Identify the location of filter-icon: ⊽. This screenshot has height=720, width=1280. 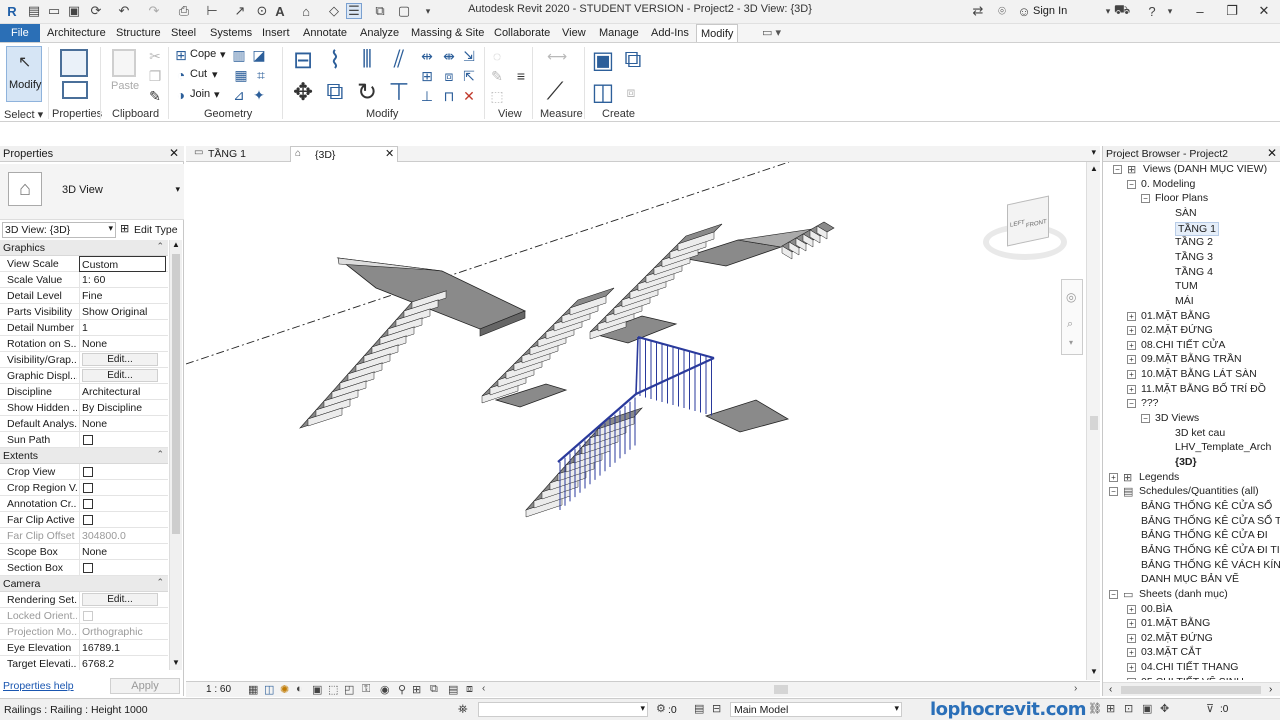
(1210, 708).